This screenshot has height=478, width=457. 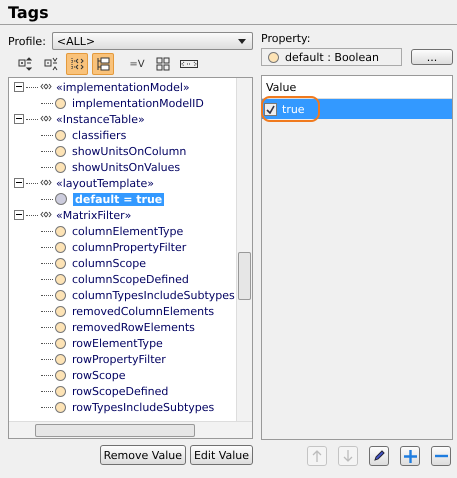 I want to click on tree-node: rowPropertyFilter, so click(x=119, y=359).